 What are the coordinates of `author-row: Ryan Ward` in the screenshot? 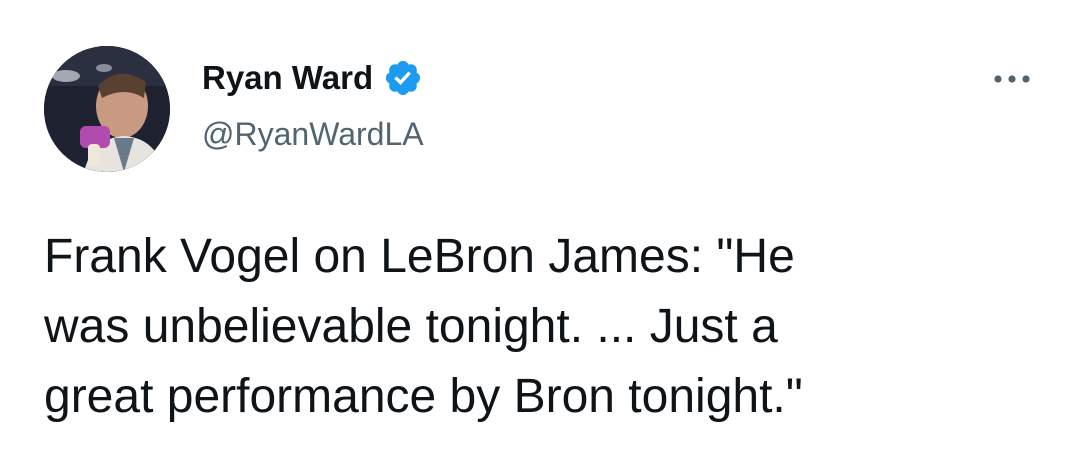 It's located at (312, 78).